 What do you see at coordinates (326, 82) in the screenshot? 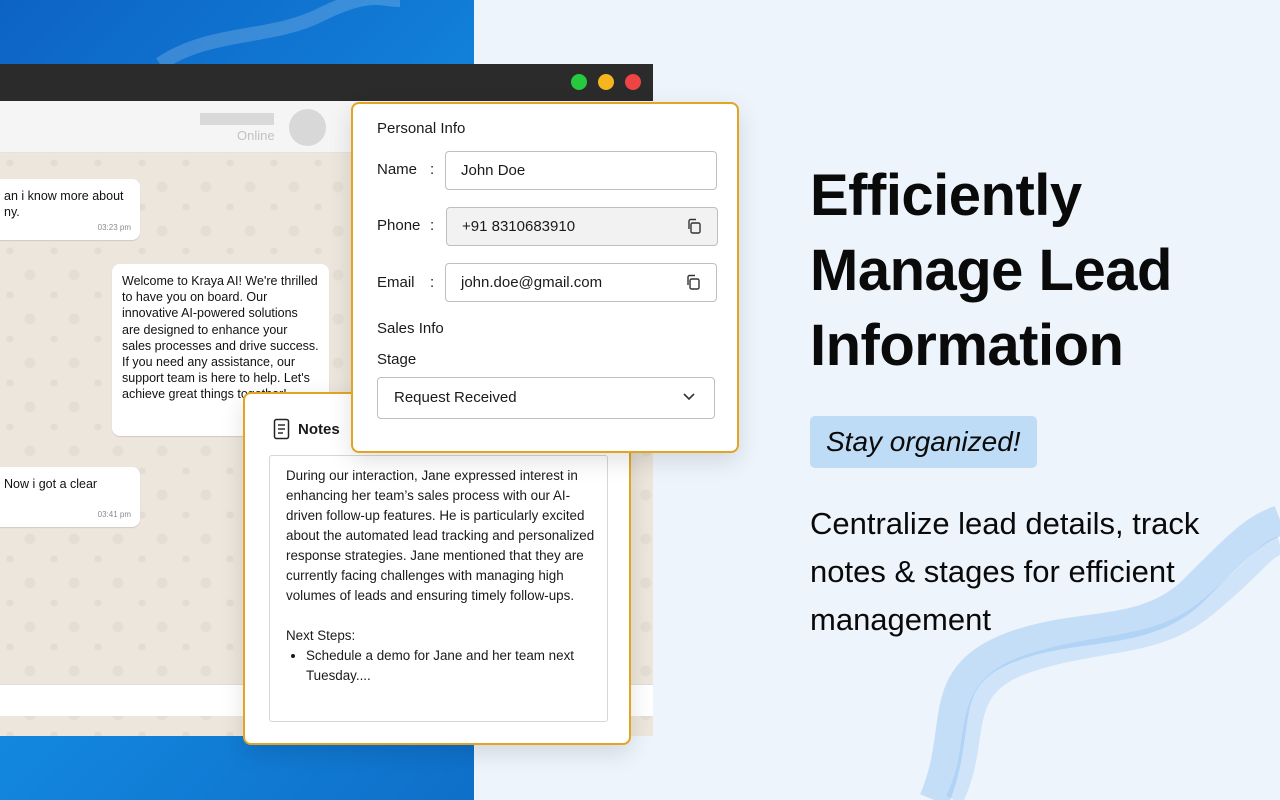
I see `window-titlebar` at bounding box center [326, 82].